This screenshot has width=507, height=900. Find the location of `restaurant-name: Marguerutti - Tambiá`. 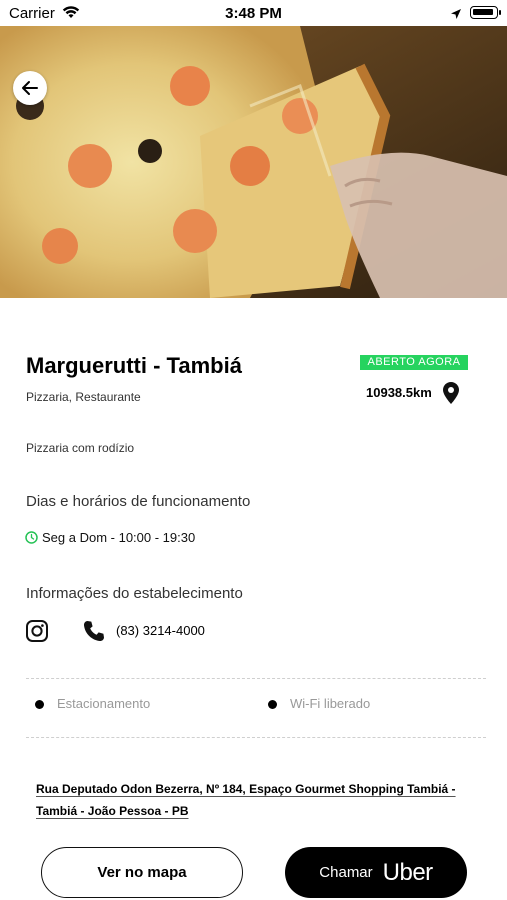

restaurant-name: Marguerutti - Tambiá is located at coordinates (134, 365).